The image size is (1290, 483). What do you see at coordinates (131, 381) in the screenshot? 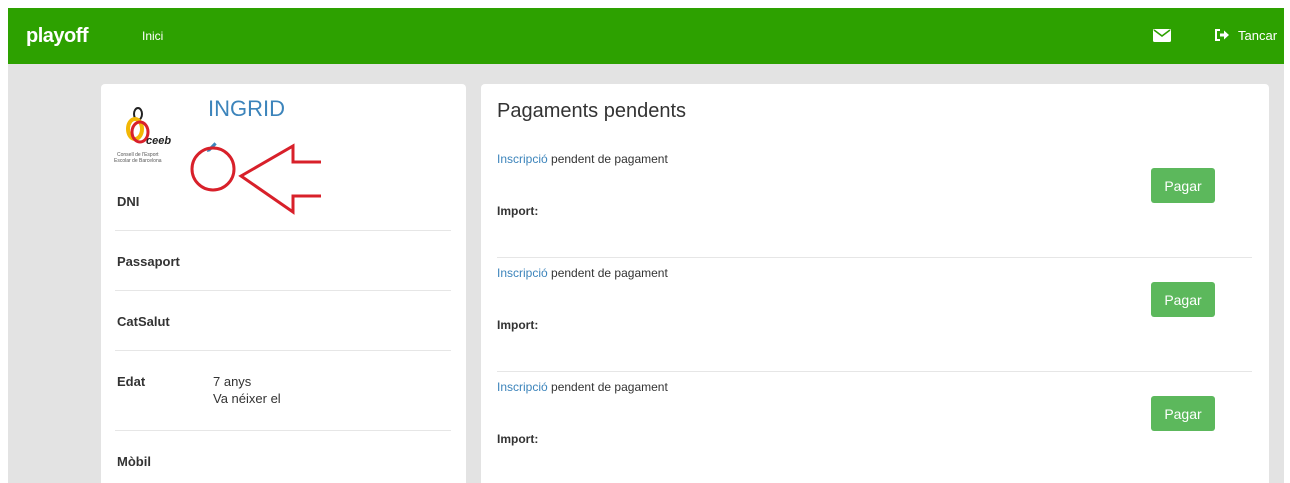
I see `field-label-edat: Edat` at bounding box center [131, 381].